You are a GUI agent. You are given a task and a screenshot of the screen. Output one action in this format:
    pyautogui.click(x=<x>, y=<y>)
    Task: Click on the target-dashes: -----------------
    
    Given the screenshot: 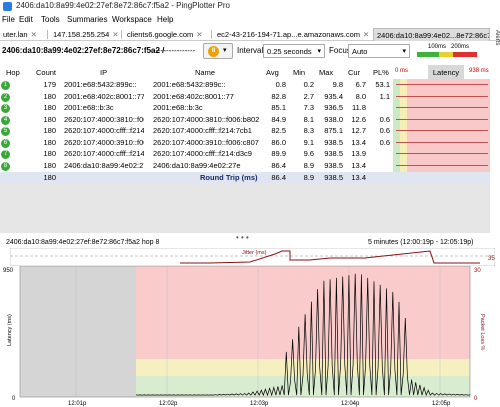 What is the action you would take?
    pyautogui.click(x=173, y=50)
    